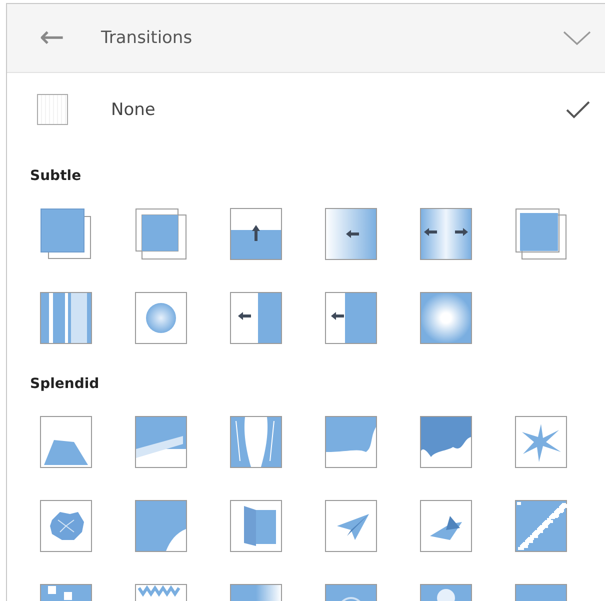 This screenshot has width=605, height=601. I want to click on page-corner-icon, so click(161, 526).